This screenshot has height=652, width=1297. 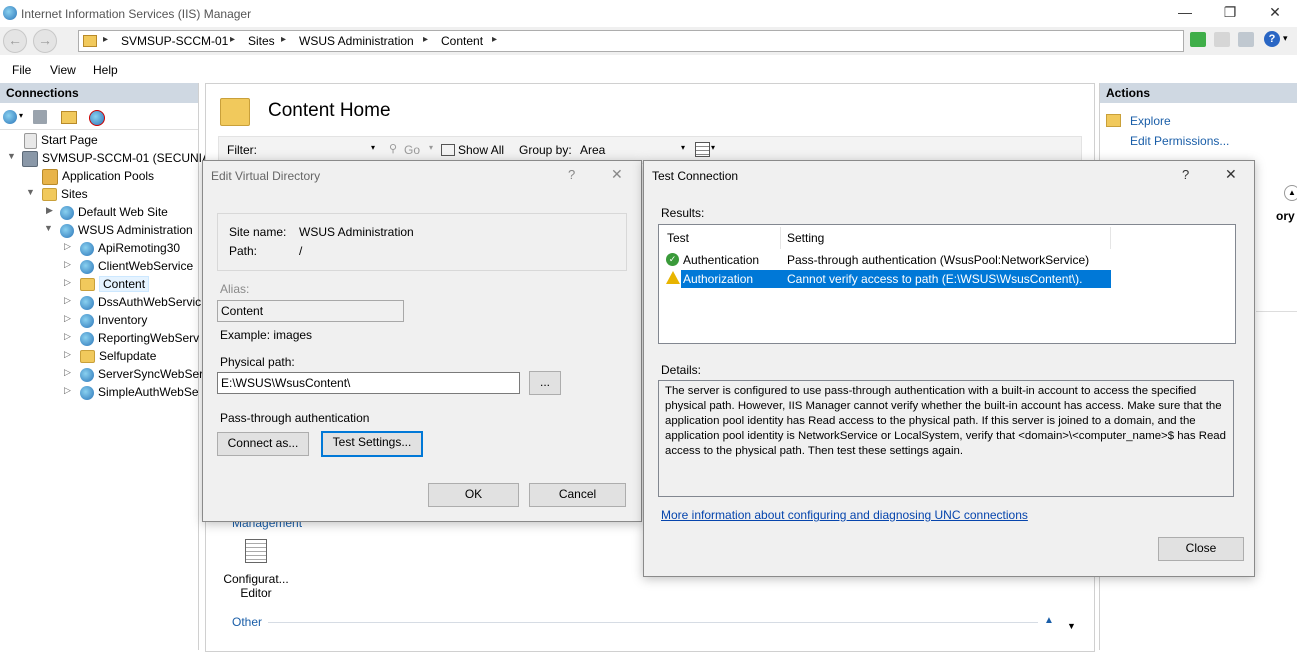 What do you see at coordinates (1272, 39) in the screenshot?
I see `help-icon: ?` at bounding box center [1272, 39].